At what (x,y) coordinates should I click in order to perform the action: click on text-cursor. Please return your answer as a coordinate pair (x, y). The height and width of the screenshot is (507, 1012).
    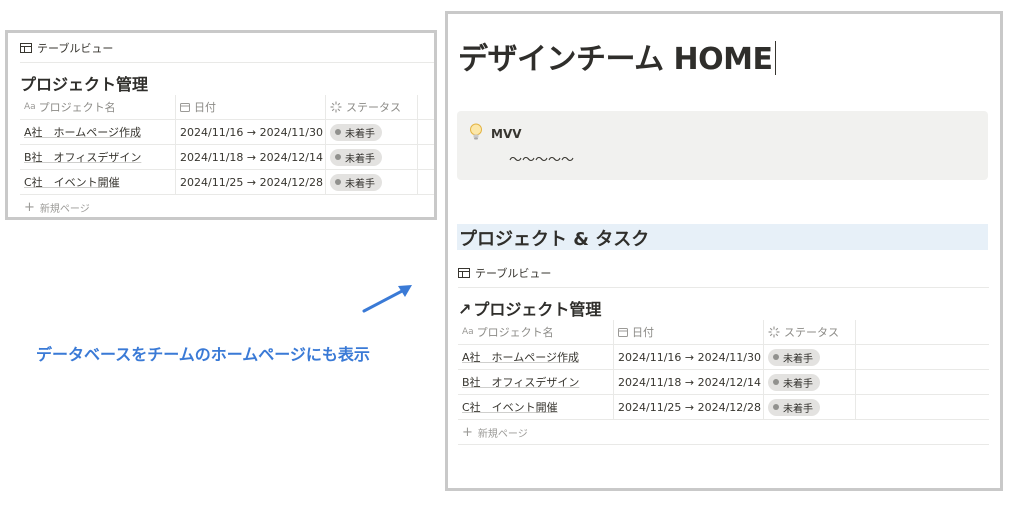
    Looking at the image, I should click on (775, 58).